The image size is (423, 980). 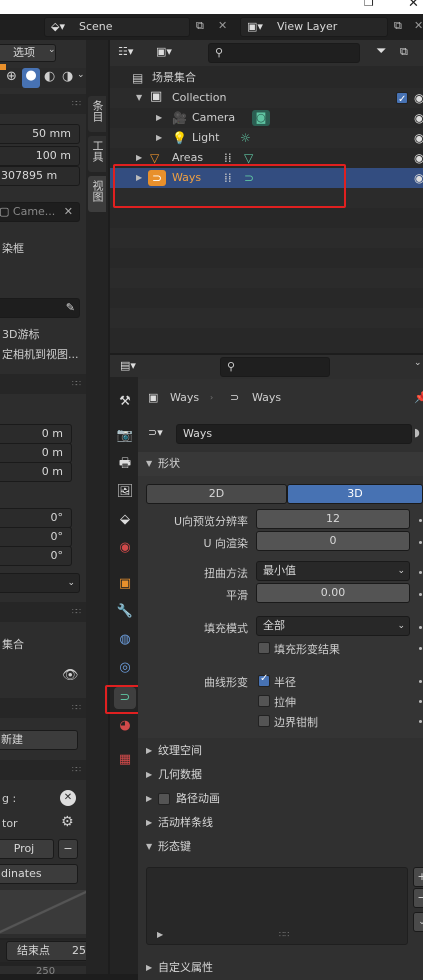 What do you see at coordinates (280, 799) in the screenshot?
I see `path-animation-panel-header: ▶ 路径动画` at bounding box center [280, 799].